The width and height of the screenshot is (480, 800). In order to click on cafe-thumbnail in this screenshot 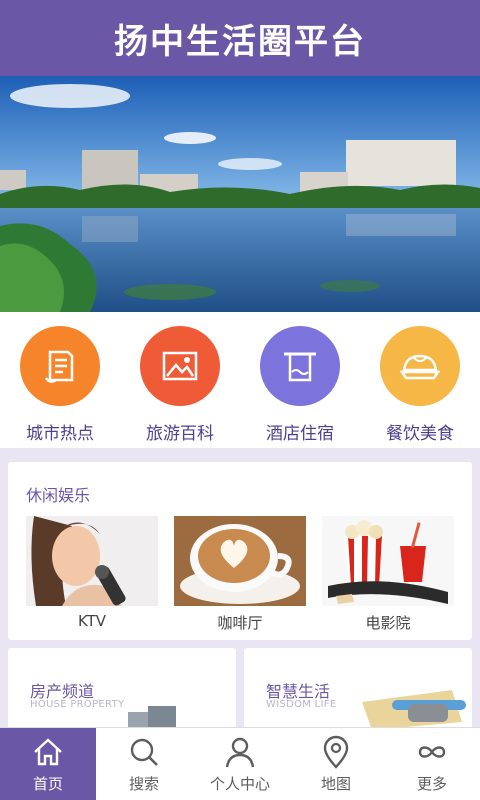, I will do `click(240, 561)`.